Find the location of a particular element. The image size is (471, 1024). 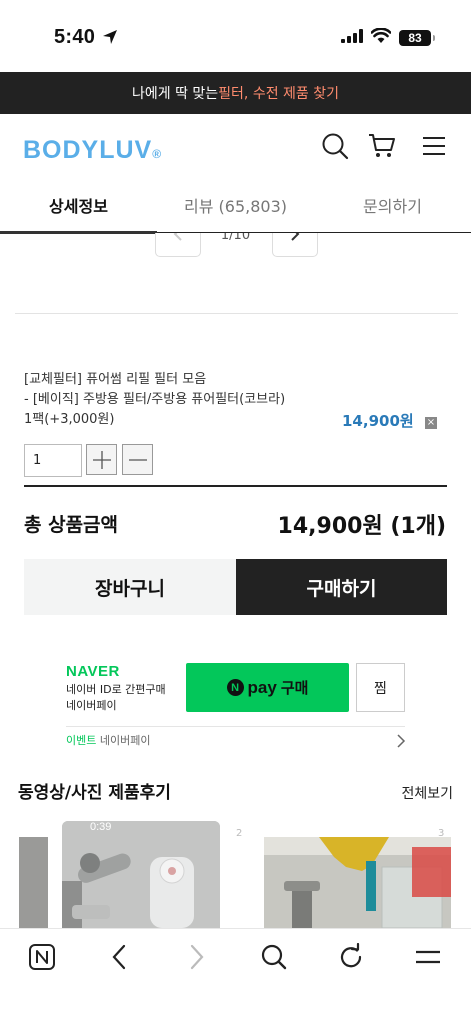

wishlist-button: 찜 is located at coordinates (380, 687).